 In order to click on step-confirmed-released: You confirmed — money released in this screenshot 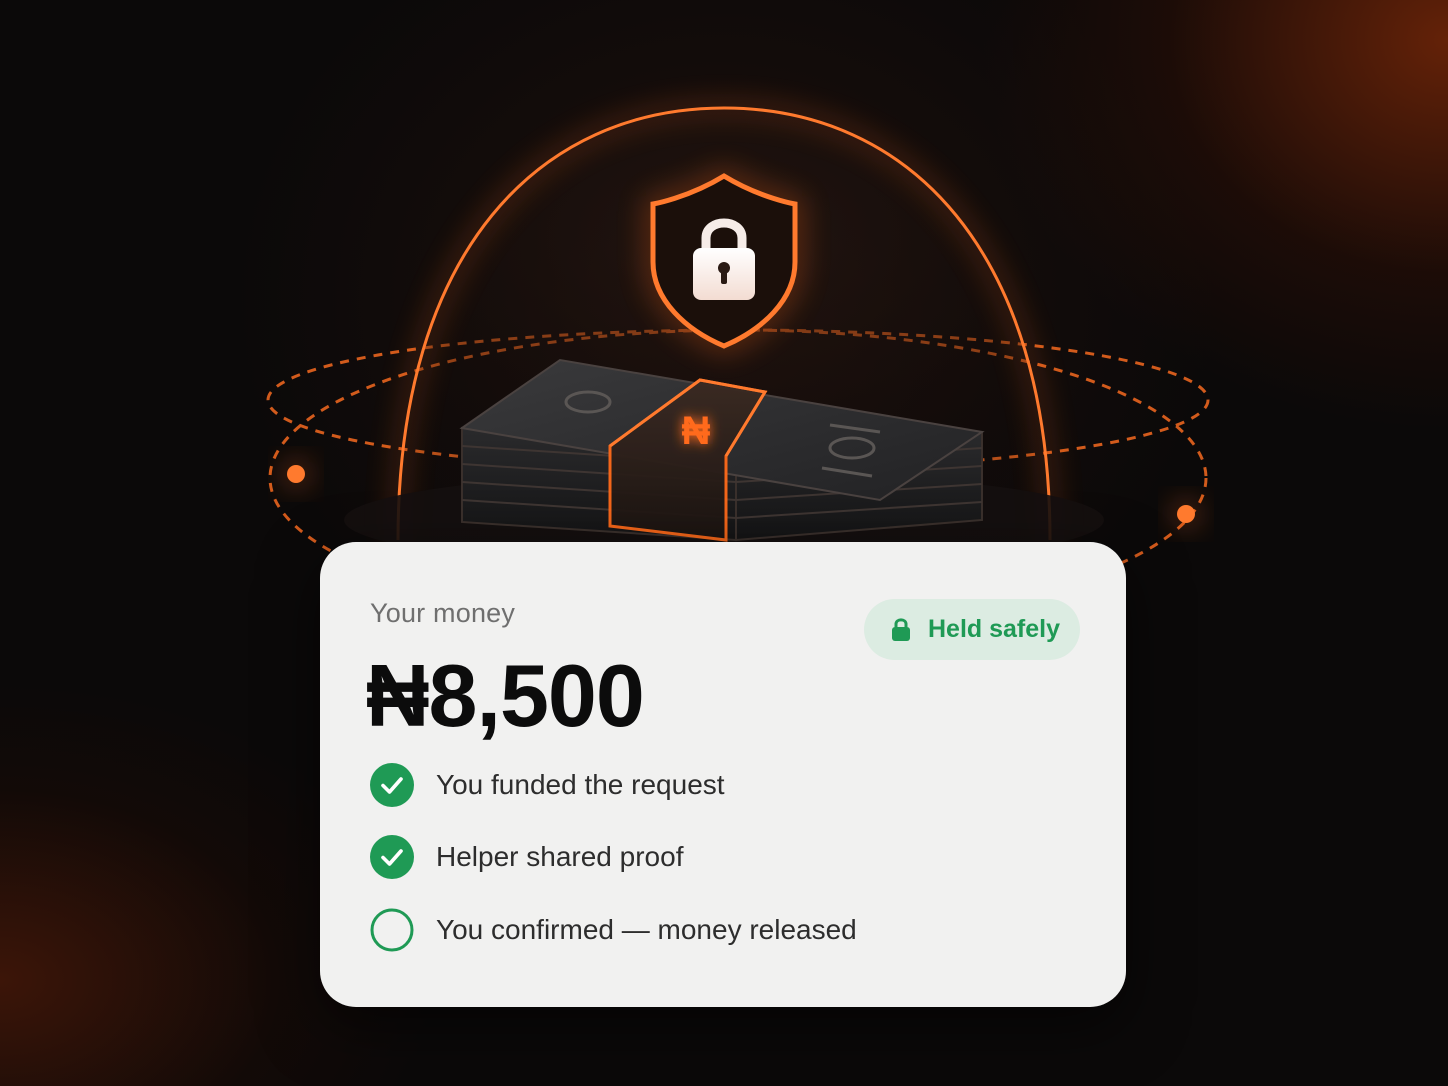, I will do `click(720, 930)`.